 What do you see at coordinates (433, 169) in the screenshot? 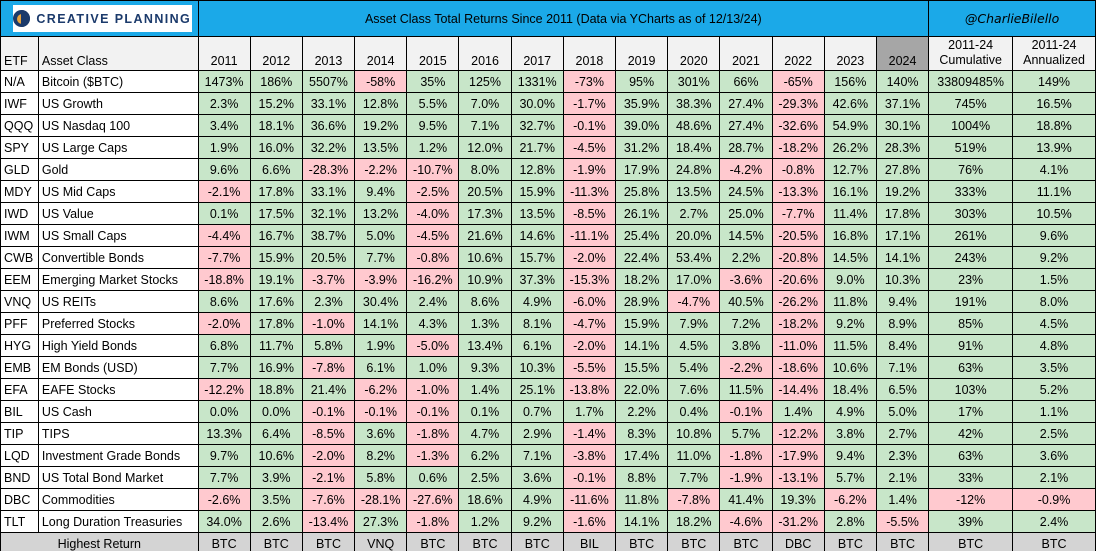
I see `return-cell: -10.7%` at bounding box center [433, 169].